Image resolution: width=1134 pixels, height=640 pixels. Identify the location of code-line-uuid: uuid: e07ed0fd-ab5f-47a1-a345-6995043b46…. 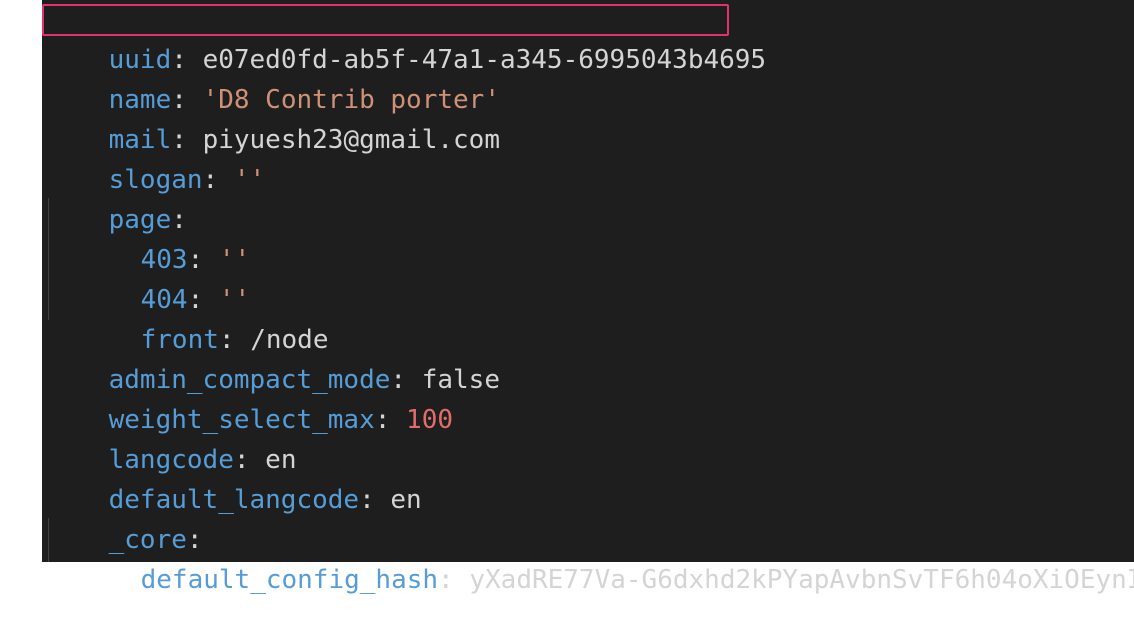
(406, 37).